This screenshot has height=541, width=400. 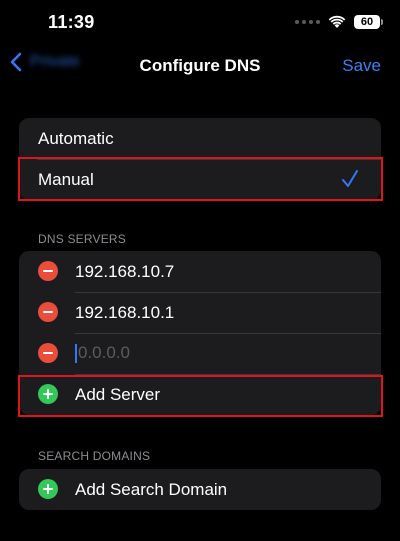 I want to click on battery-level: 60, so click(x=367, y=22).